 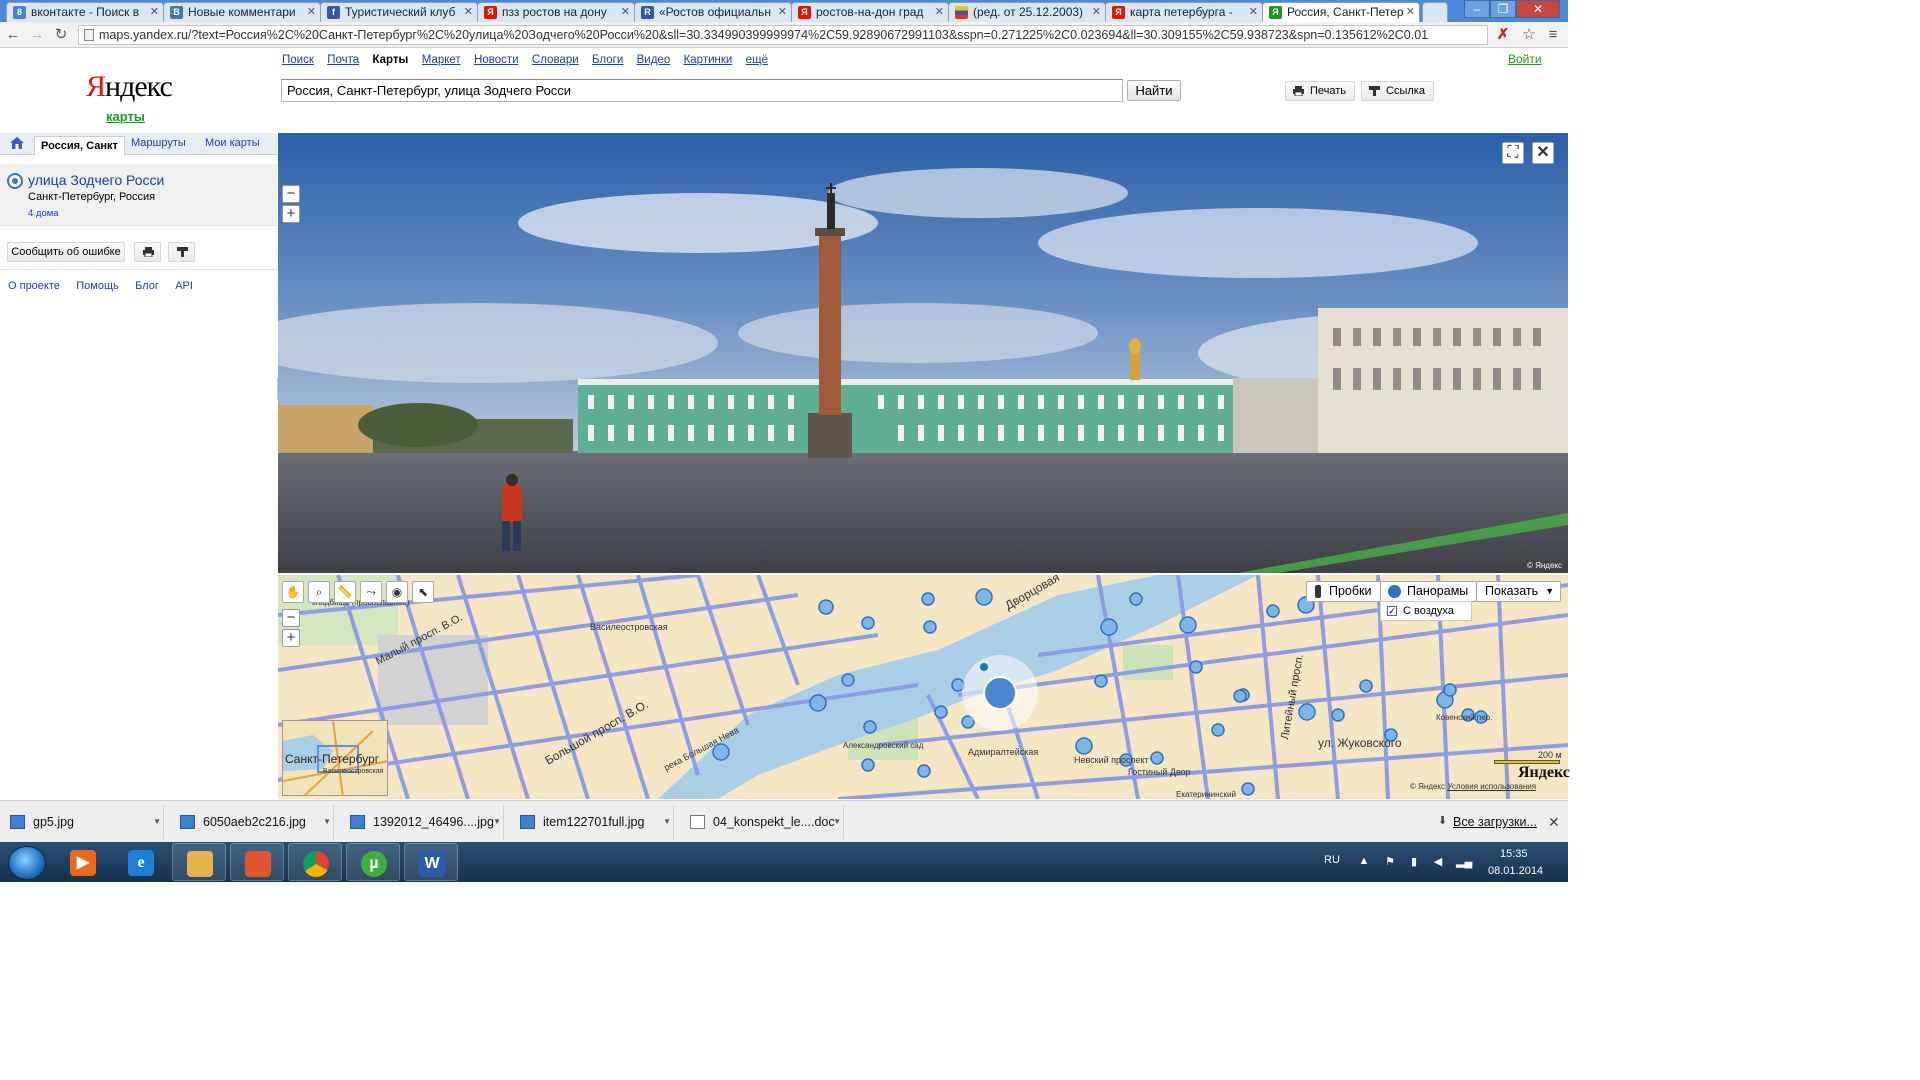 I want to click on tab-routes: Маршруты, so click(x=158, y=143).